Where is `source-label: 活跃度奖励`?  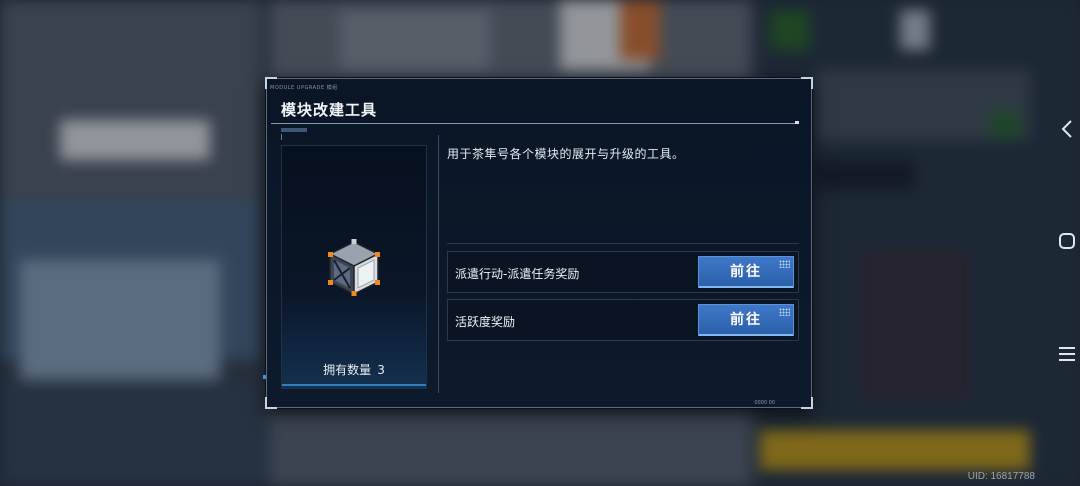
source-label: 活跃度奖励 is located at coordinates (485, 322).